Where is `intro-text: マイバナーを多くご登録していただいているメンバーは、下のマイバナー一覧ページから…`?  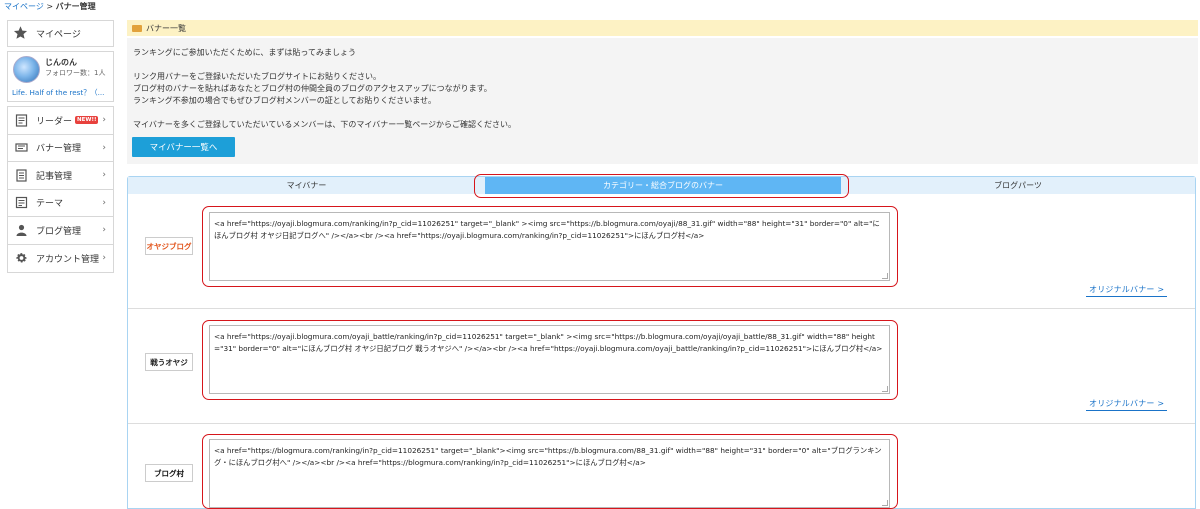
intro-text: マイバナーを多くご登録していただいているメンバーは、下のマイバナー一覧ページから… is located at coordinates (325, 124).